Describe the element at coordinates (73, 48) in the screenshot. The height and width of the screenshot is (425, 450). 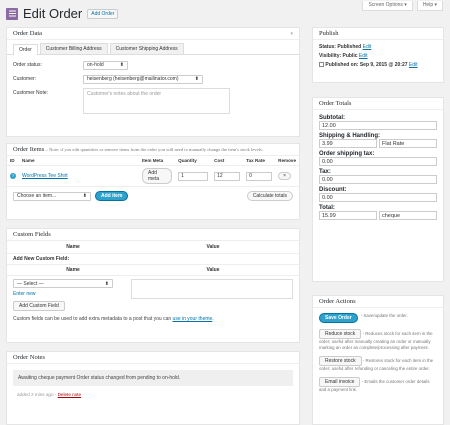
I see `tab-billing-address: Customer Billing Address` at that location.